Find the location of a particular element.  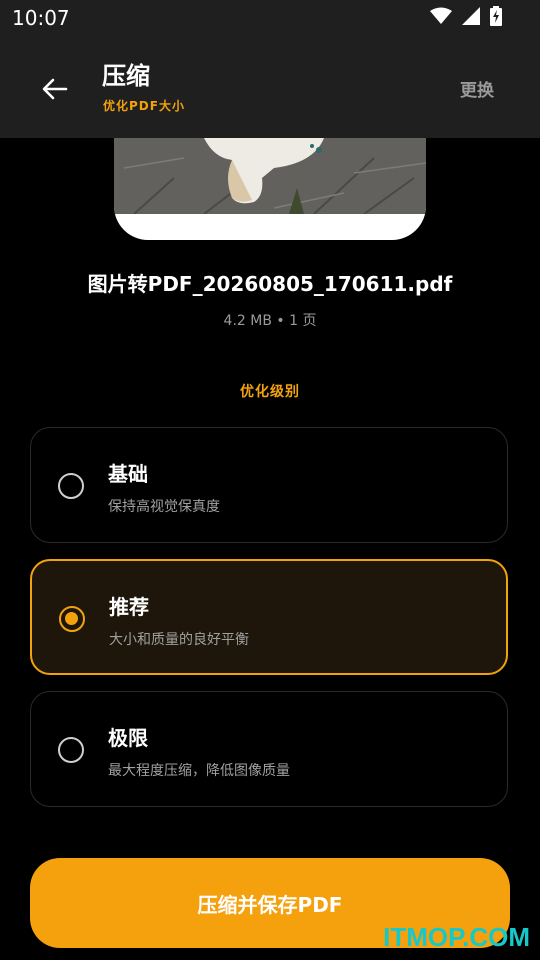

radio-dot-icon is located at coordinates (71, 618).